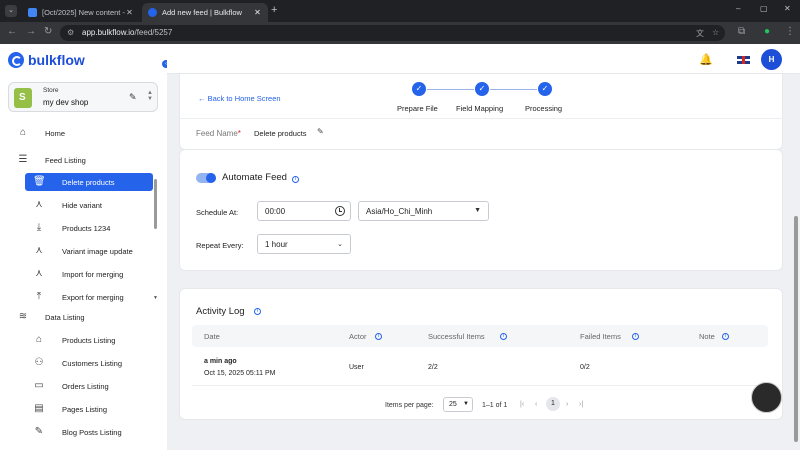 The image size is (800, 450). Describe the element at coordinates (787, 8) in the screenshot. I see `close-window-button: ✕` at that location.